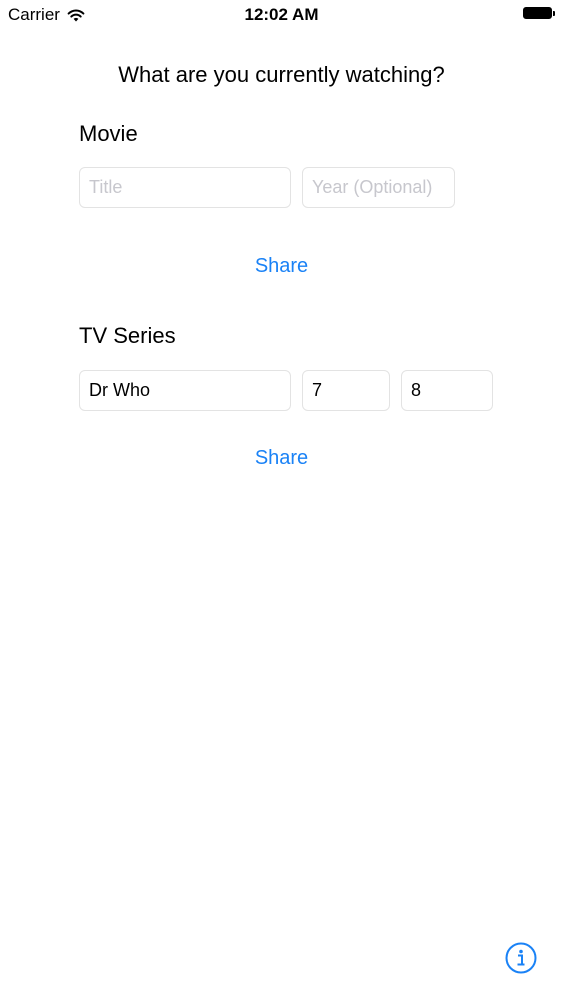 The width and height of the screenshot is (563, 1000). What do you see at coordinates (108, 133) in the screenshot?
I see `movie-section-label: Movie` at bounding box center [108, 133].